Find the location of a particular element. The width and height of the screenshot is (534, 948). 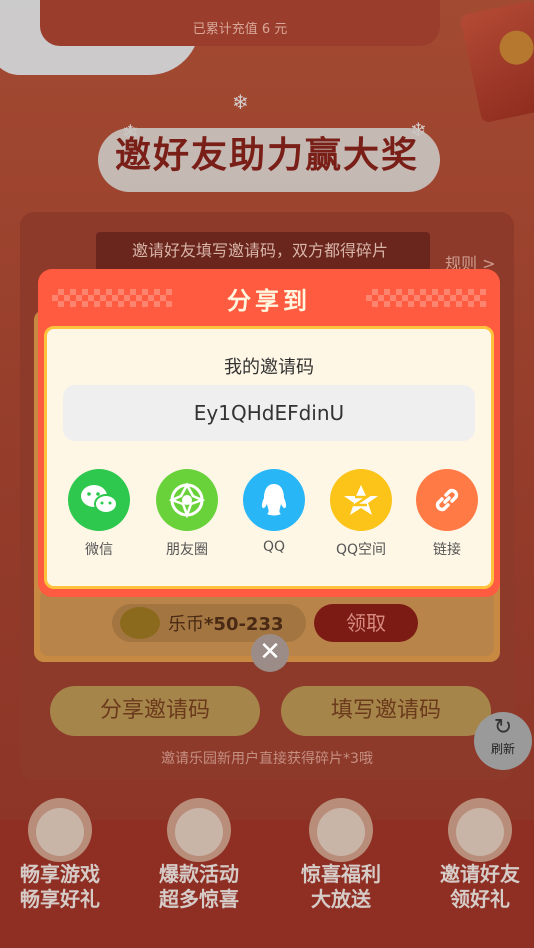

close-modal-button: ✕ is located at coordinates (270, 653).